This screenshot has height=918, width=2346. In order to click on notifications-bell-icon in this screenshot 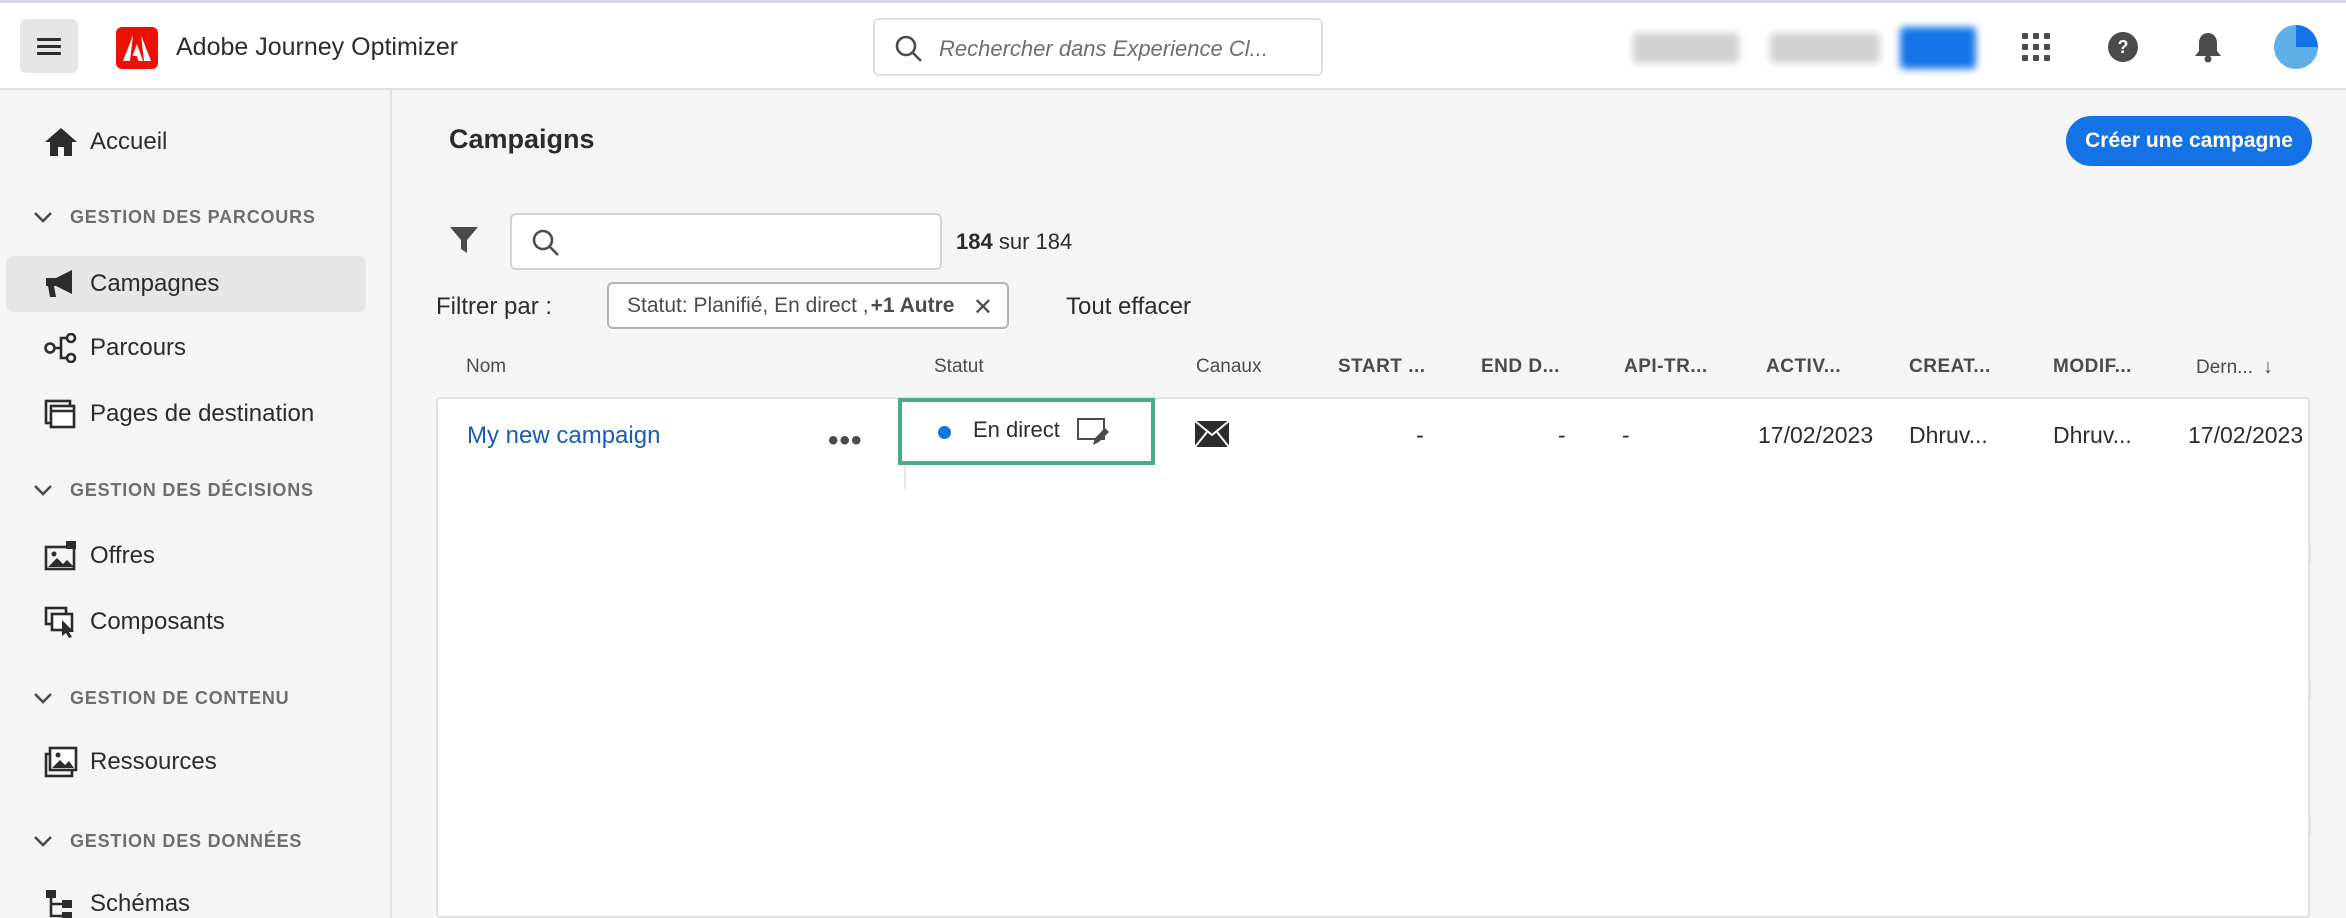, I will do `click(2208, 47)`.